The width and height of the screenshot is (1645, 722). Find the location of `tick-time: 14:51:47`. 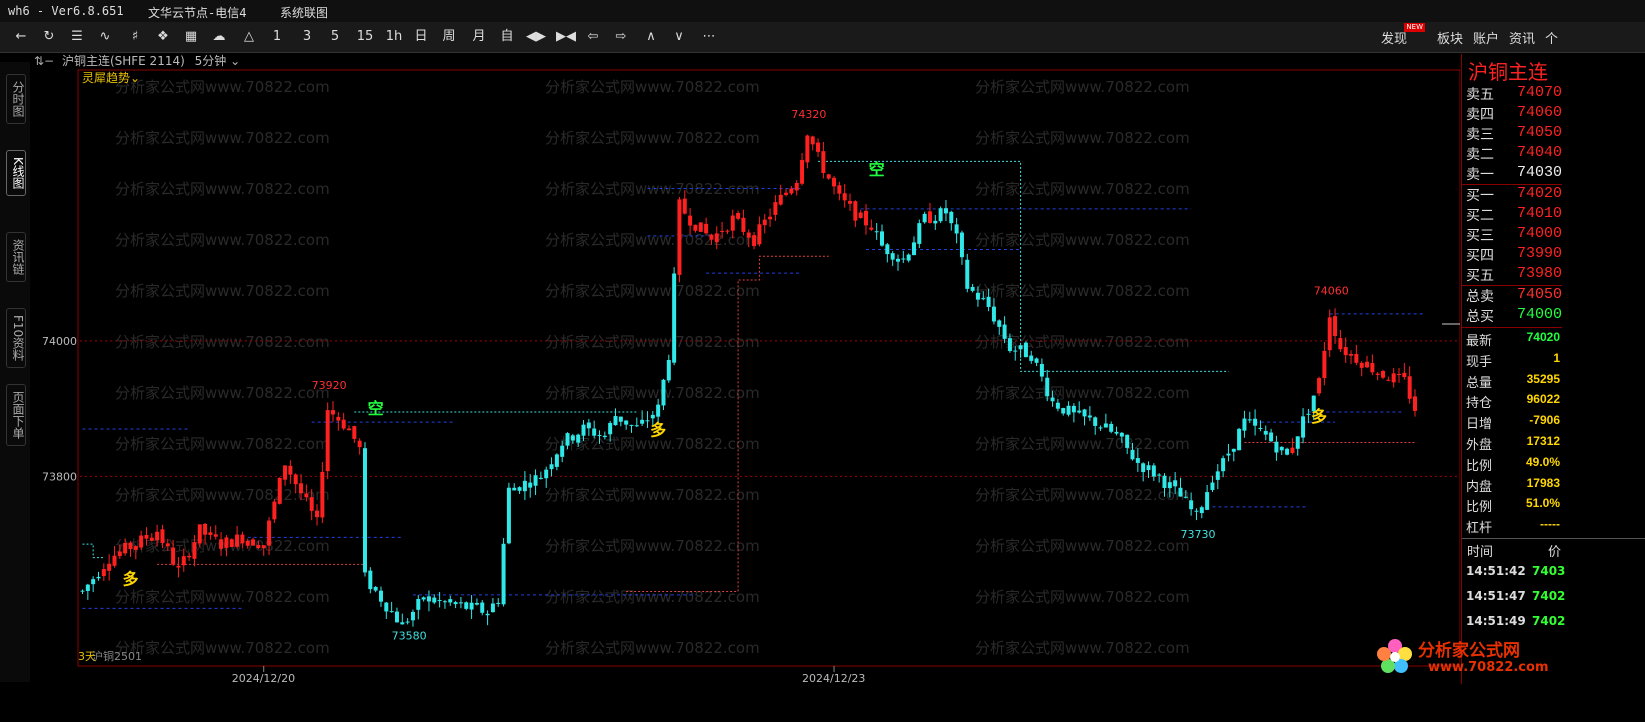

tick-time: 14:51:47 is located at coordinates (1496, 596).